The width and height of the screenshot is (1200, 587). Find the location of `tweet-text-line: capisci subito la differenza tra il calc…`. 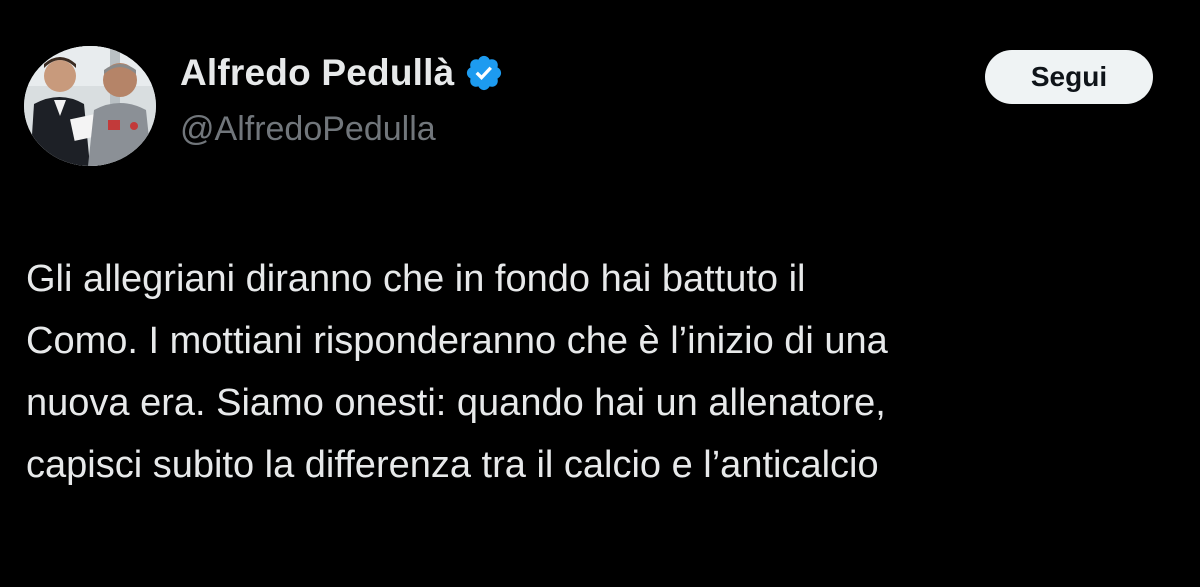

tweet-text-line: capisci subito la differenza tra il calc… is located at coordinates (452, 465).